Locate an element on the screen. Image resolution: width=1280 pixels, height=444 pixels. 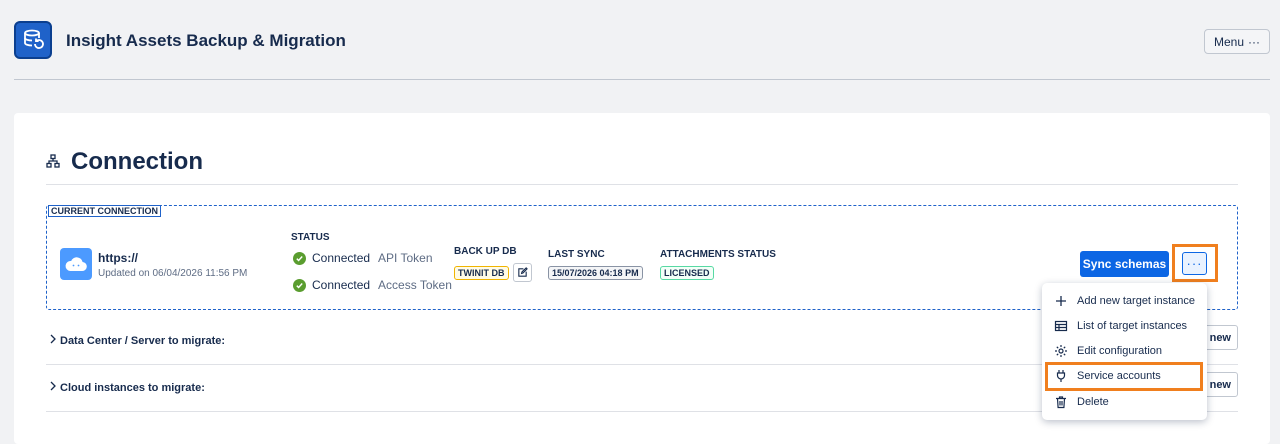
connection-url: https:// is located at coordinates (118, 258).